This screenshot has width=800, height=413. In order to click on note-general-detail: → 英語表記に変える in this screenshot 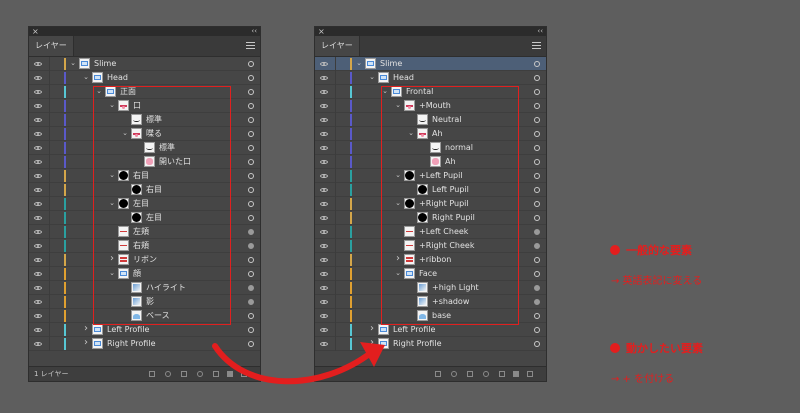, I will do `click(657, 281)`.